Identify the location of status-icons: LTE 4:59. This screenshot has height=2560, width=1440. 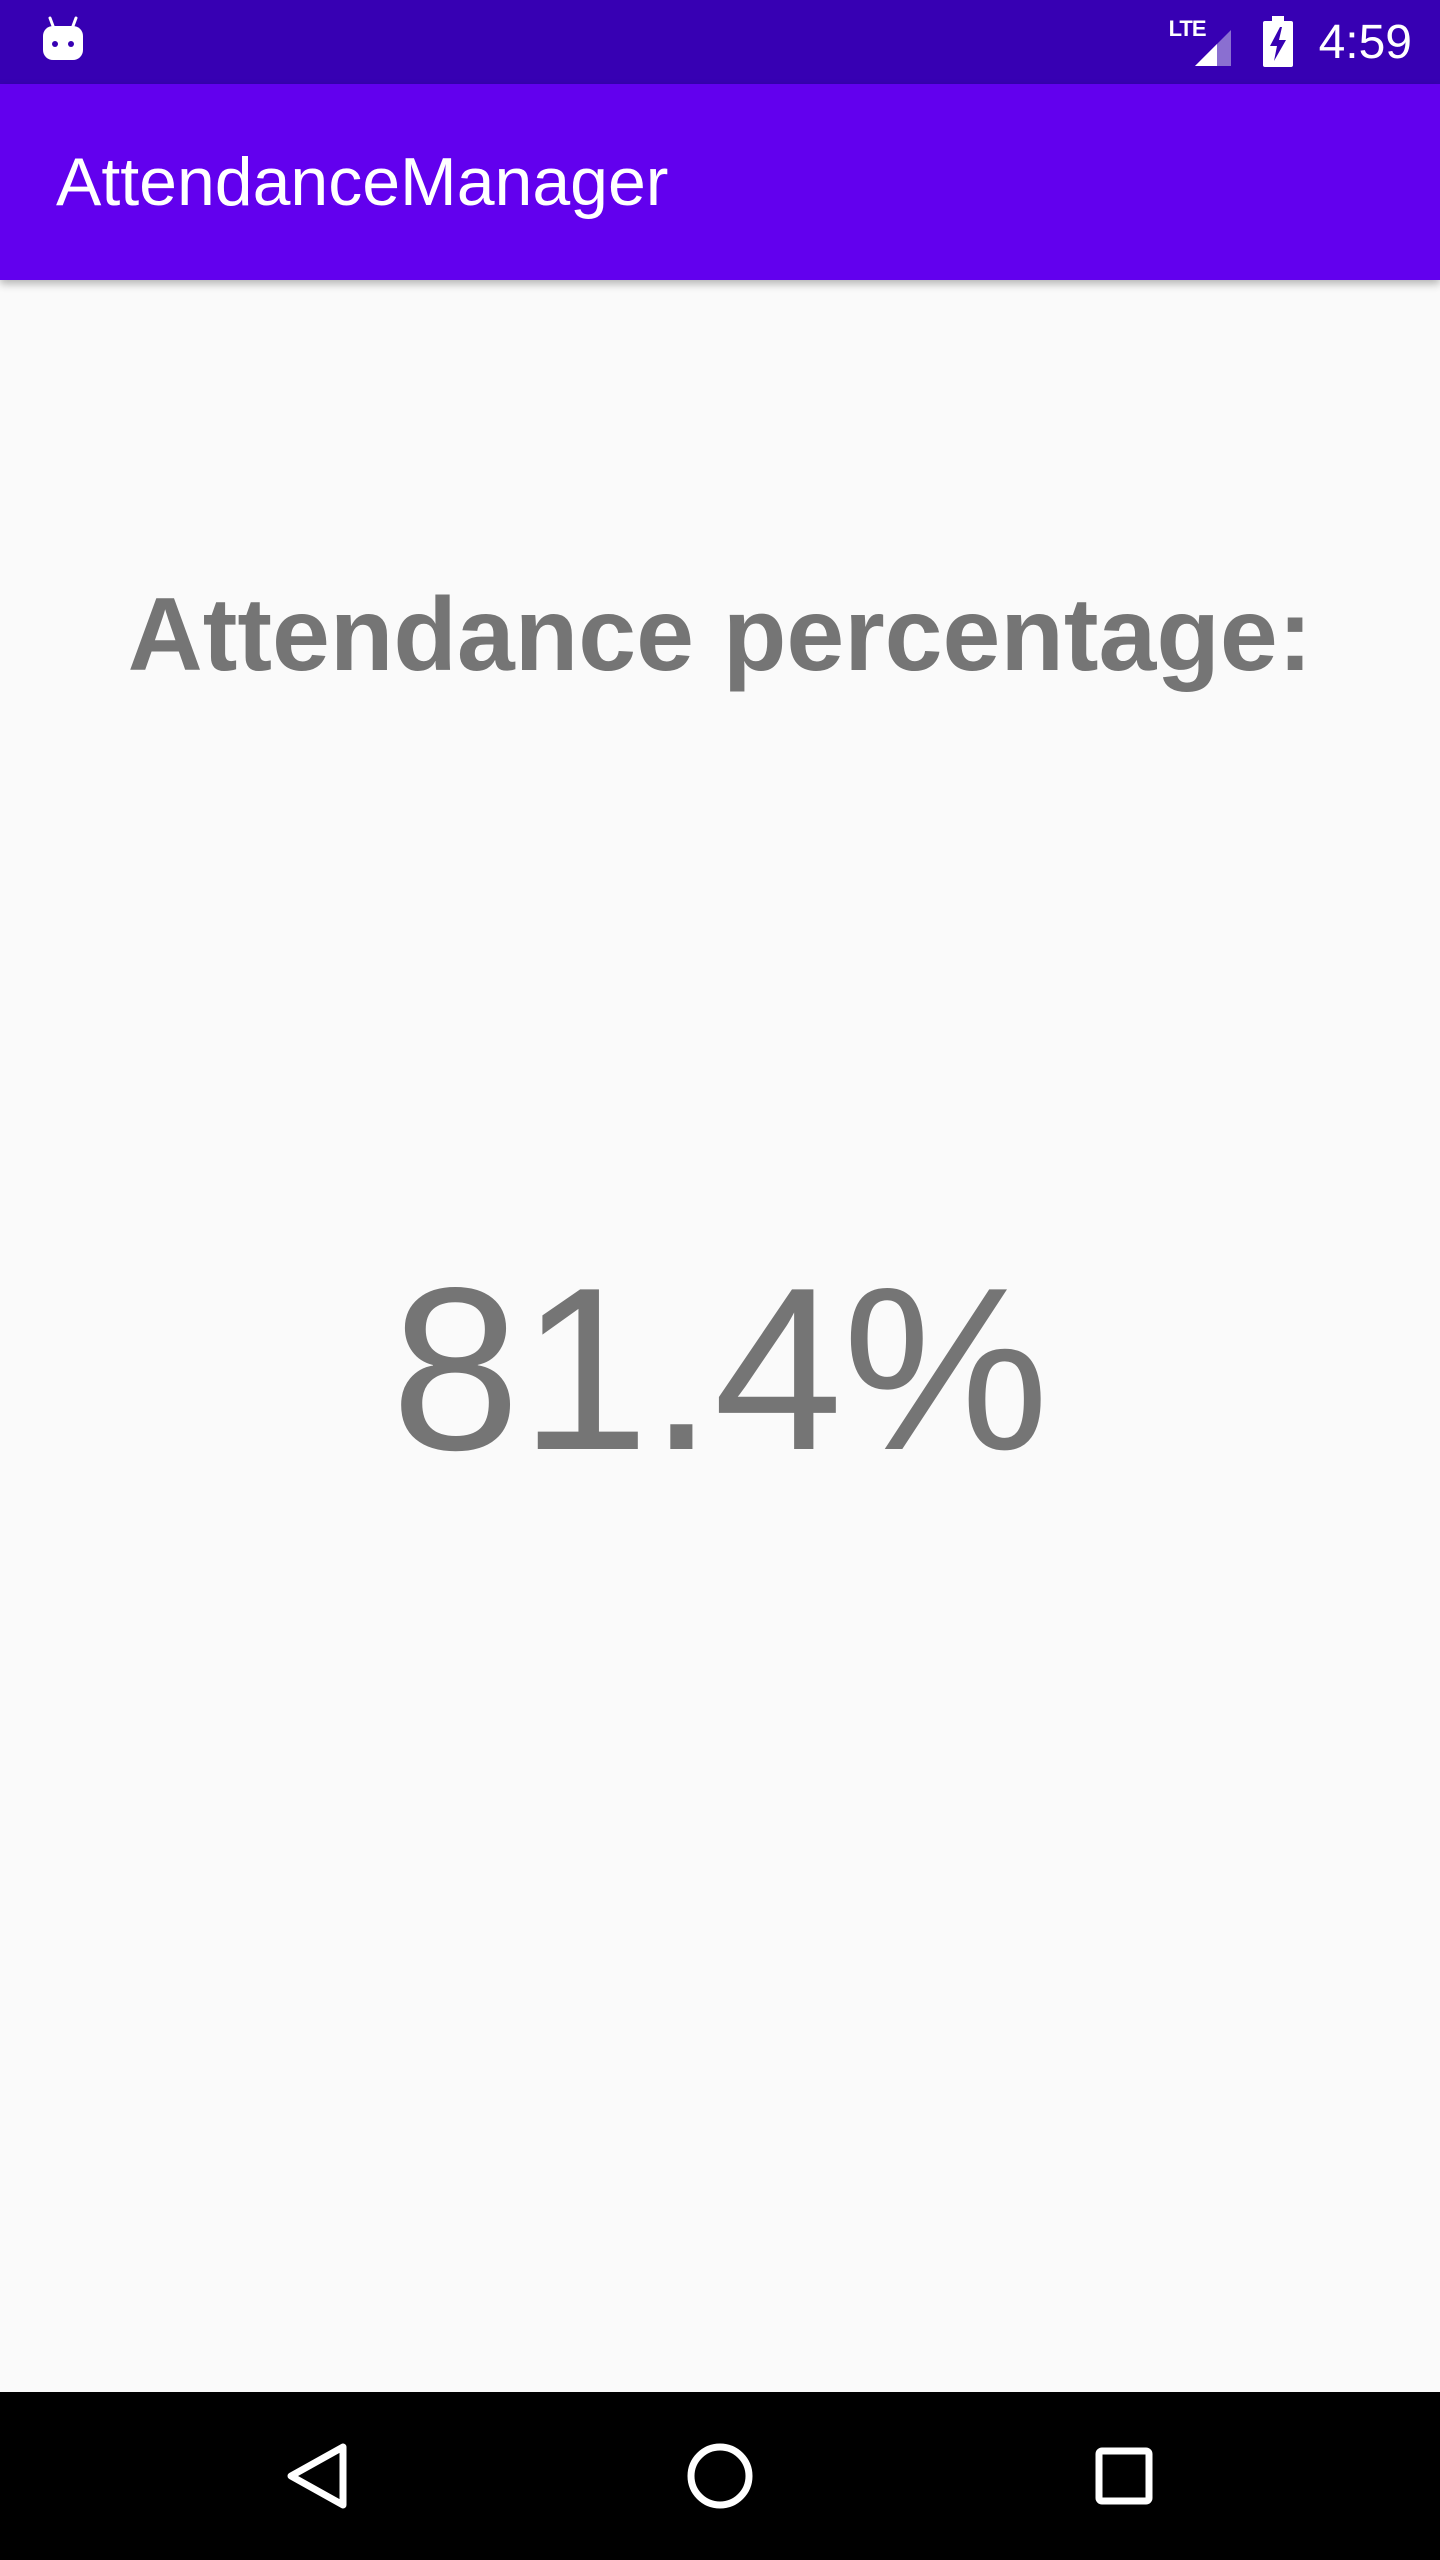
(1290, 42).